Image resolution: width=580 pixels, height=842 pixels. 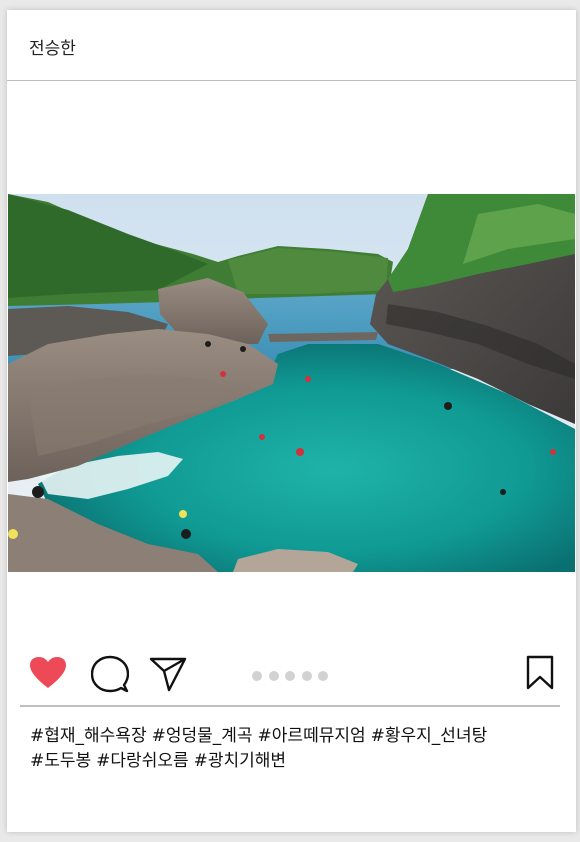 What do you see at coordinates (429, 736) in the screenshot?
I see `hashtag: #황우지_선녀탕` at bounding box center [429, 736].